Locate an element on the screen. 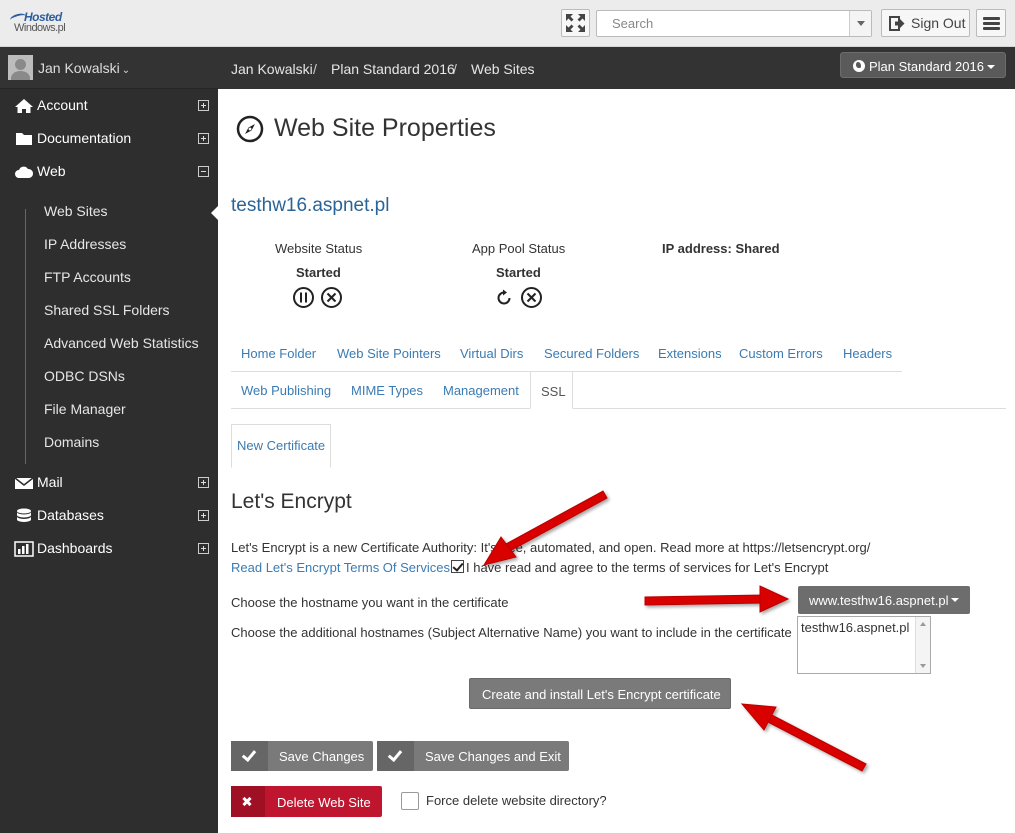 This screenshot has height=833, width=1015. sidebar-subitem-file-manager: File Manager is located at coordinates (85, 409).